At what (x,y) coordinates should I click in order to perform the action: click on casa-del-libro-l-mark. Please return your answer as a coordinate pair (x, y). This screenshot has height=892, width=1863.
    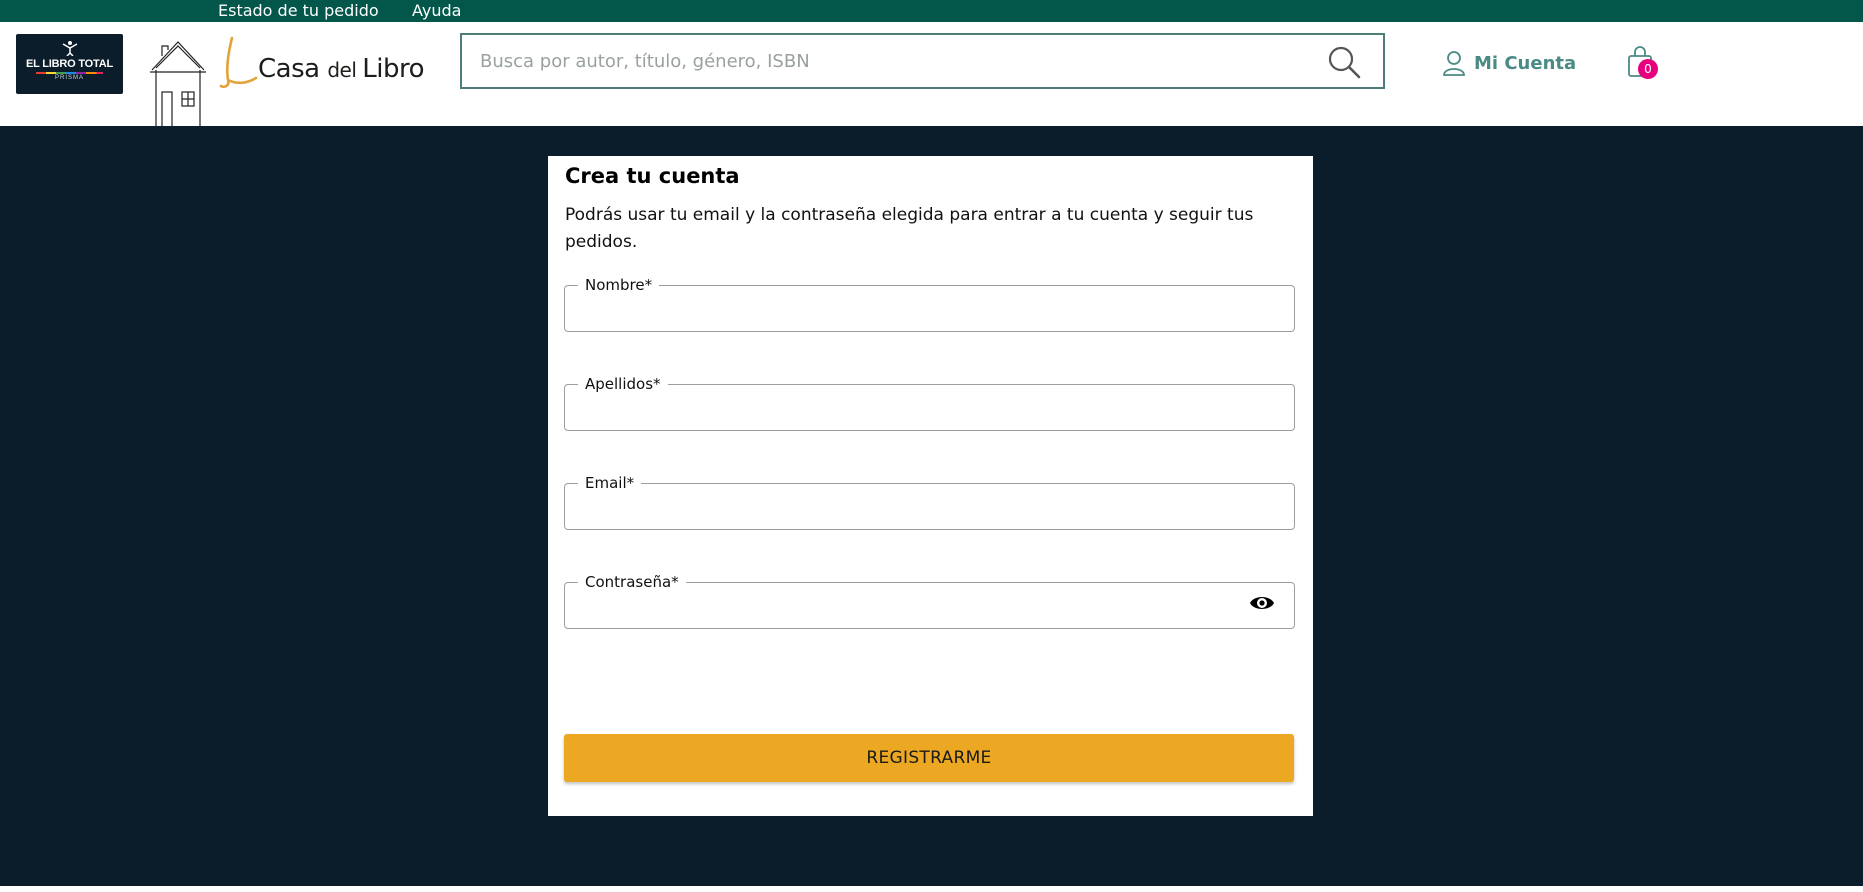
    Looking at the image, I should click on (238, 62).